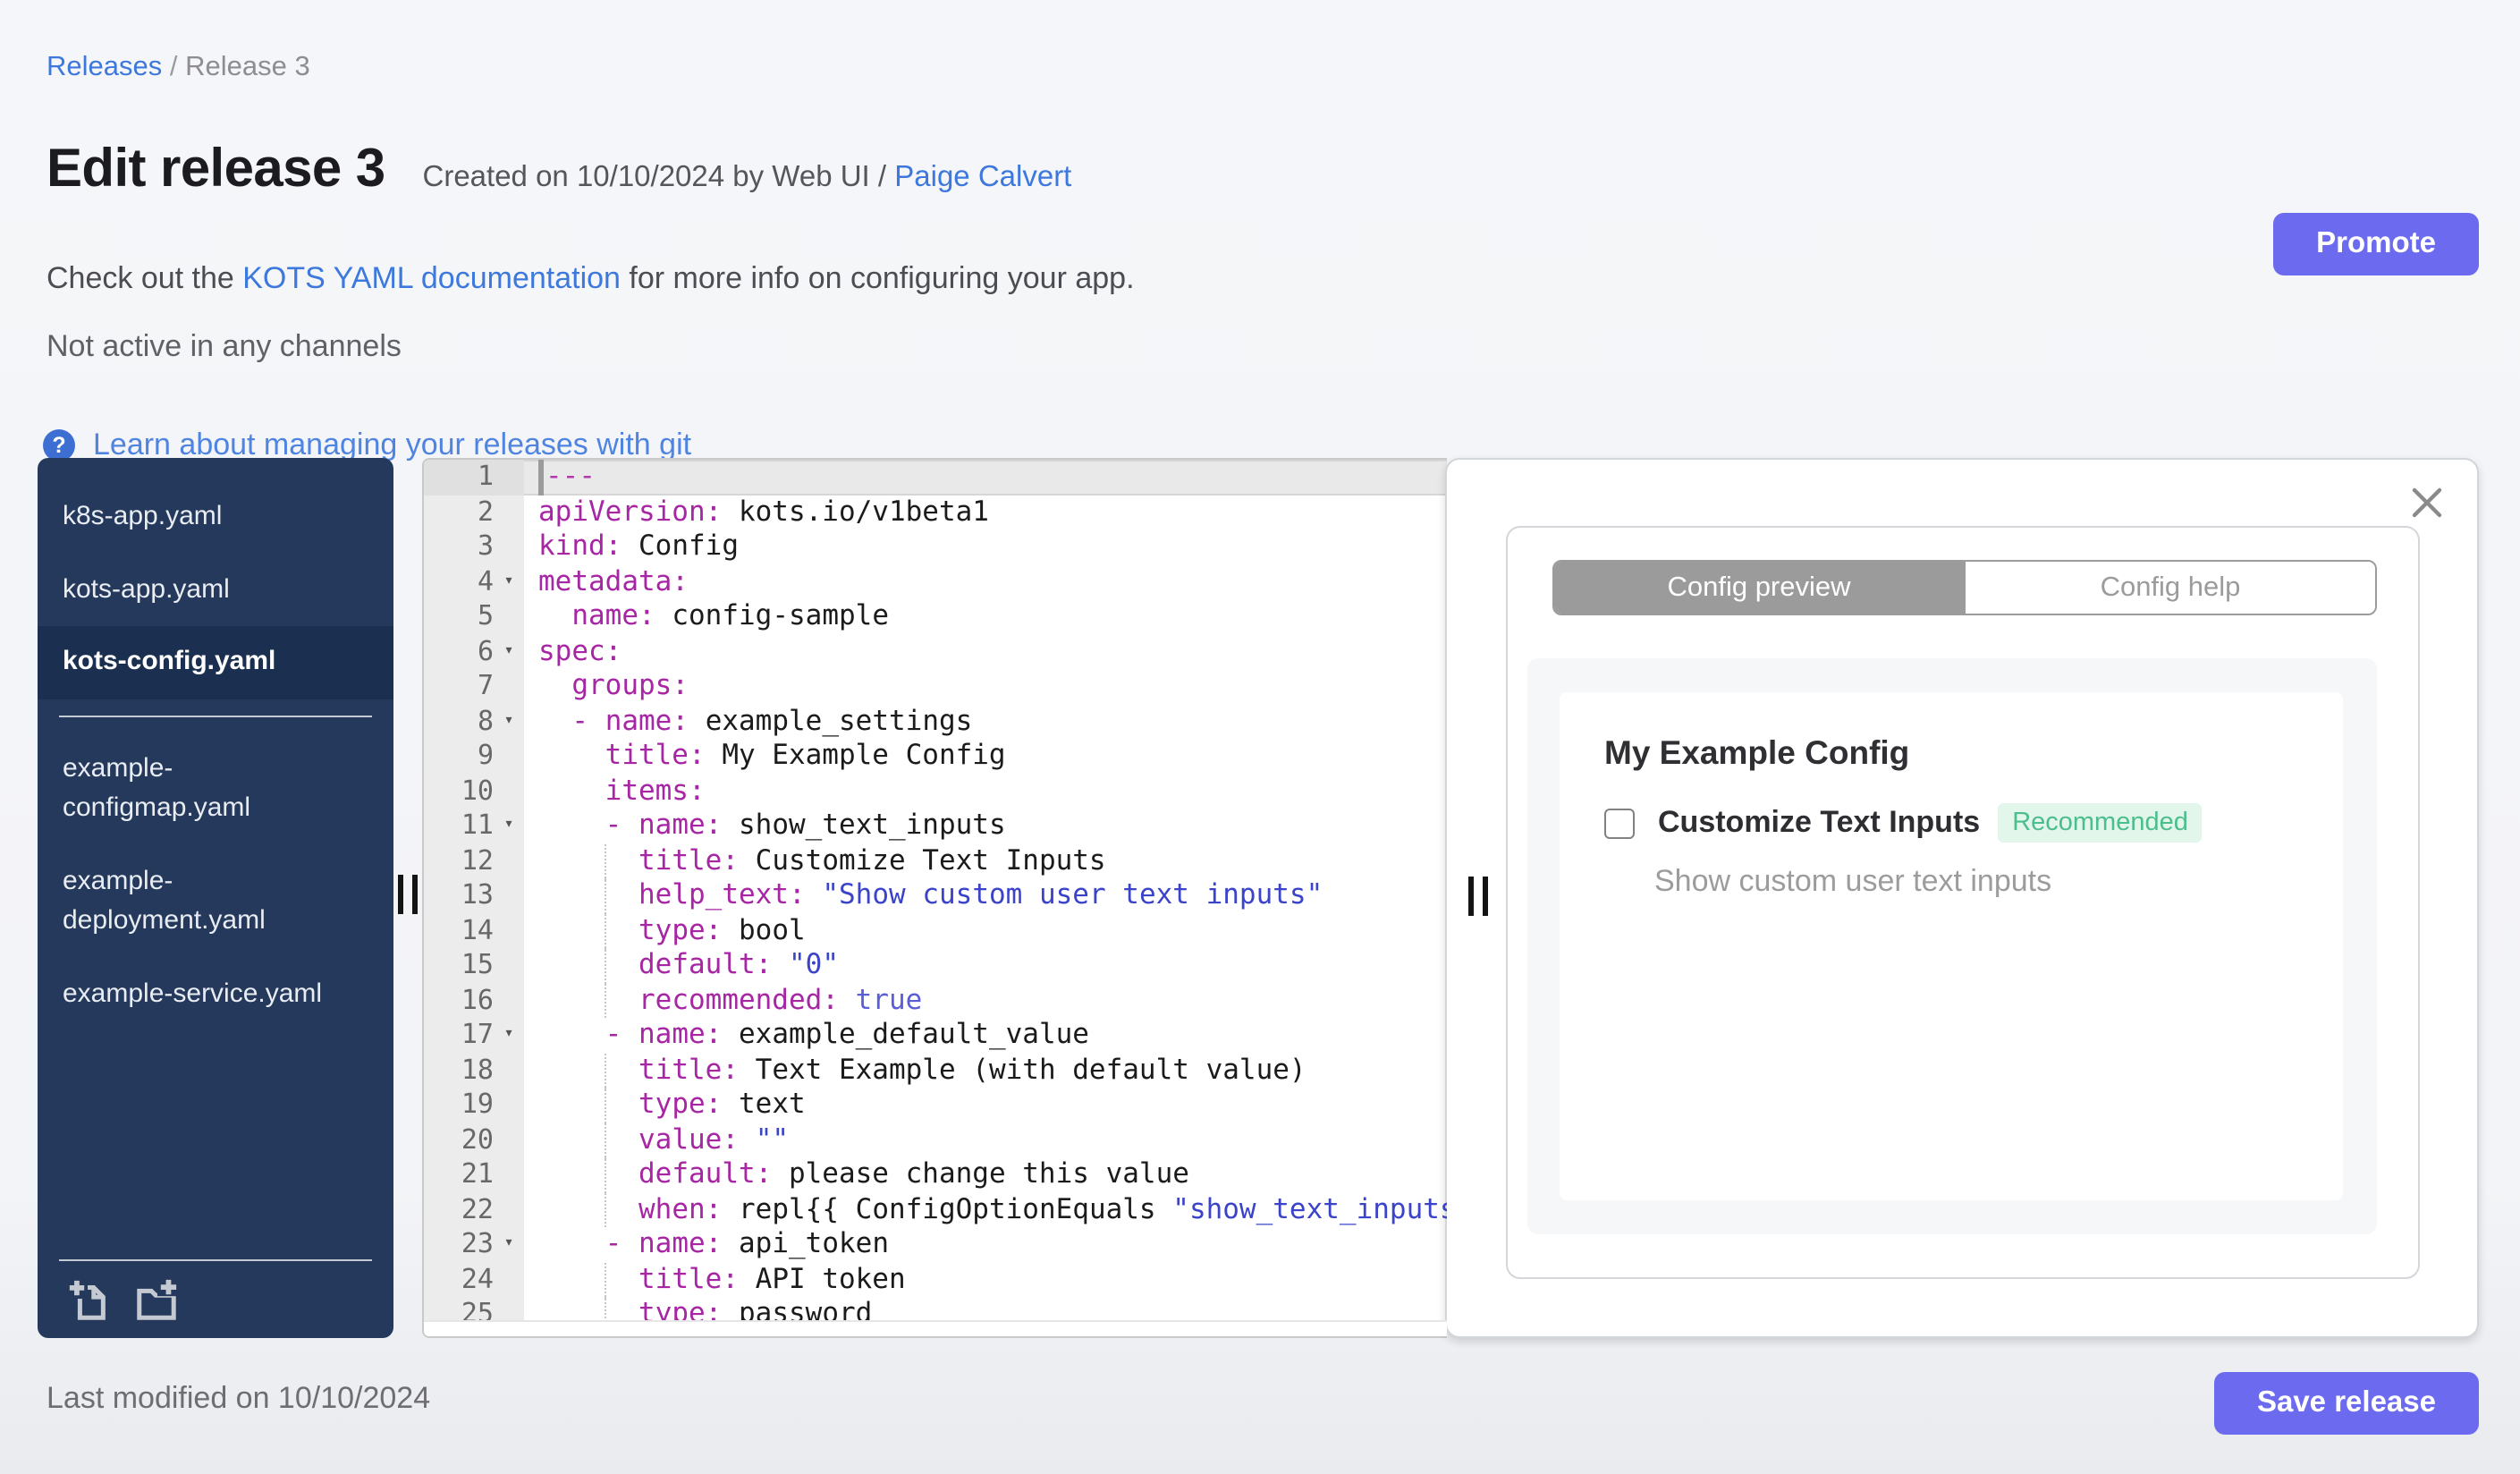 The image size is (2520, 1474). I want to click on tab-config-preview: Config preview, so click(1759, 588).